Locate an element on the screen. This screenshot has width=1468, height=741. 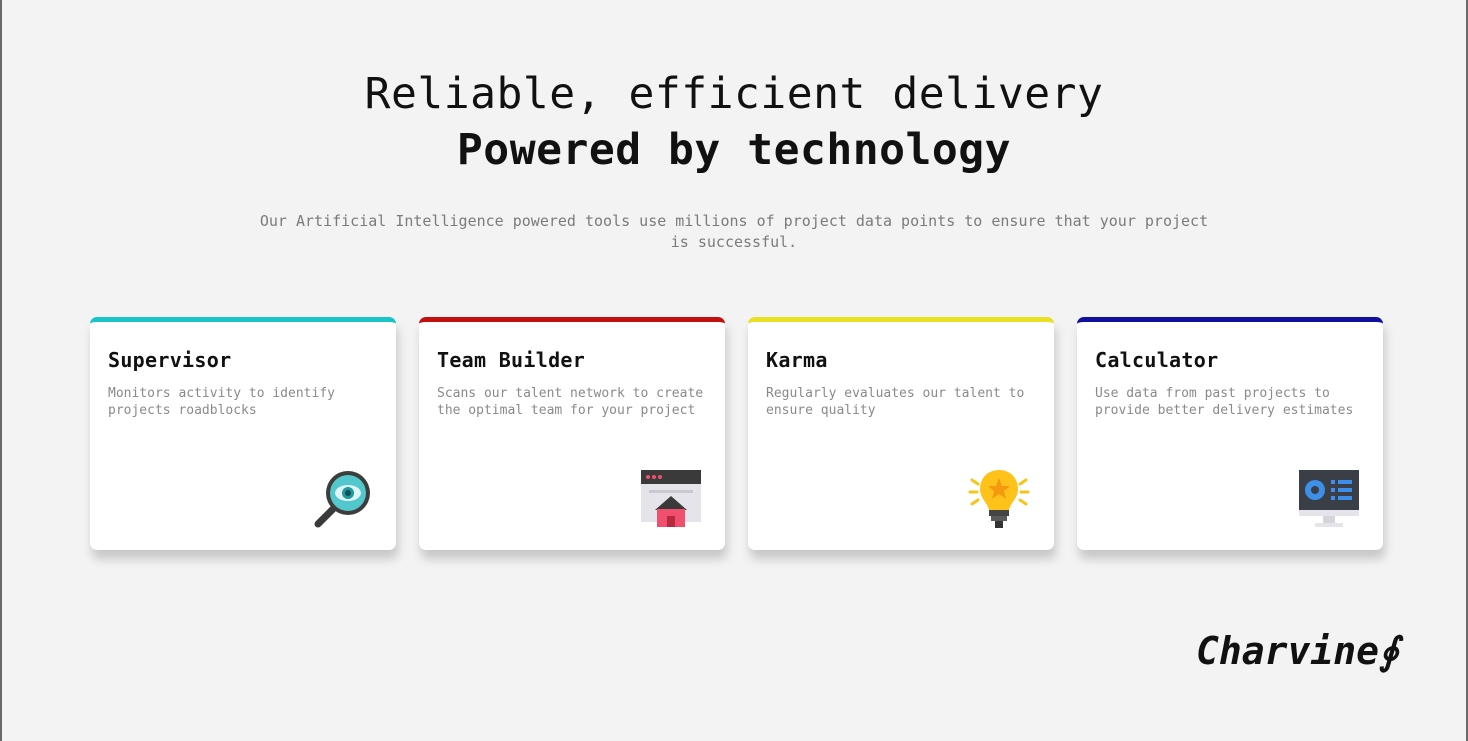
card-title: Team Builder is located at coordinates (511, 360).